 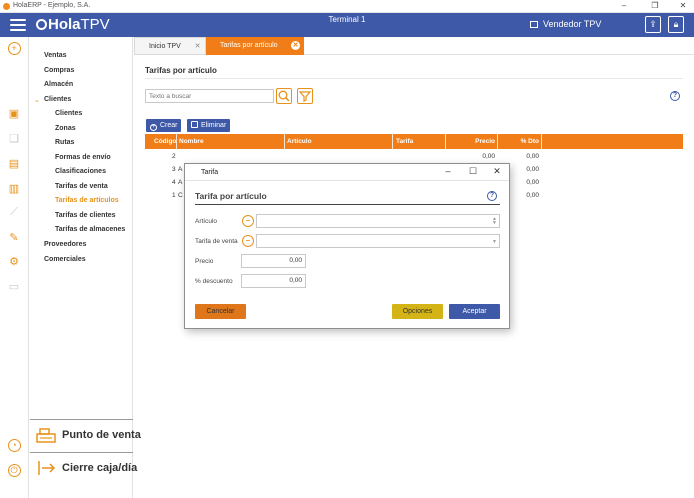 What do you see at coordinates (273, 281) in the screenshot?
I see `descuento-field: 0,00` at bounding box center [273, 281].